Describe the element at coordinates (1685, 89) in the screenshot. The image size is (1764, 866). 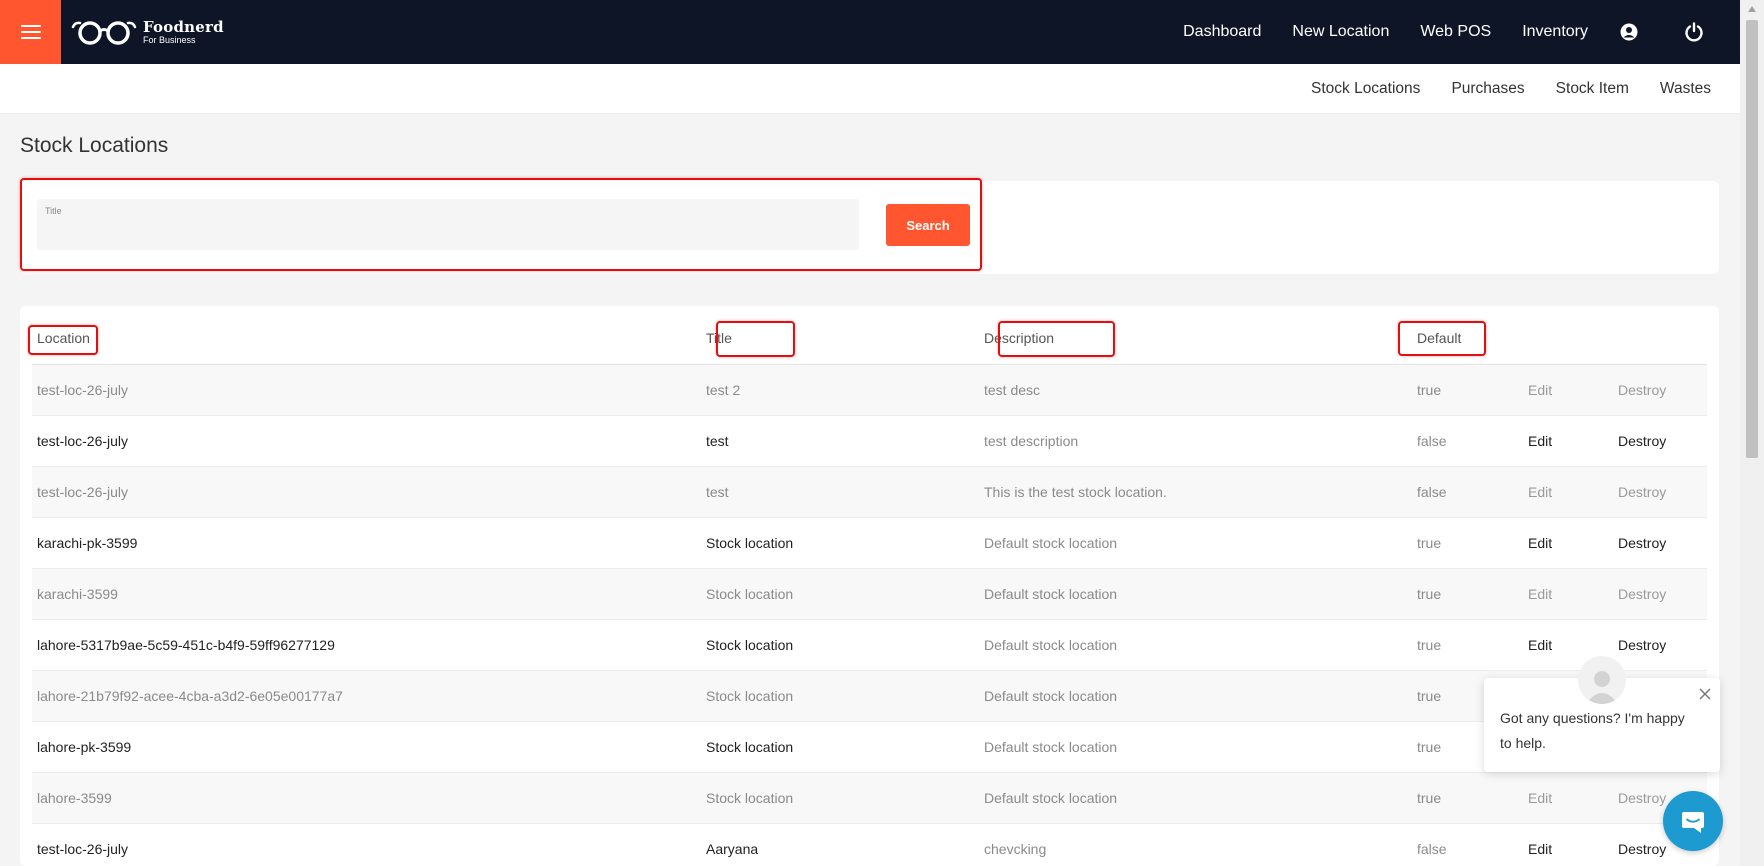
I see `subnav-wastes: Wastes` at that location.